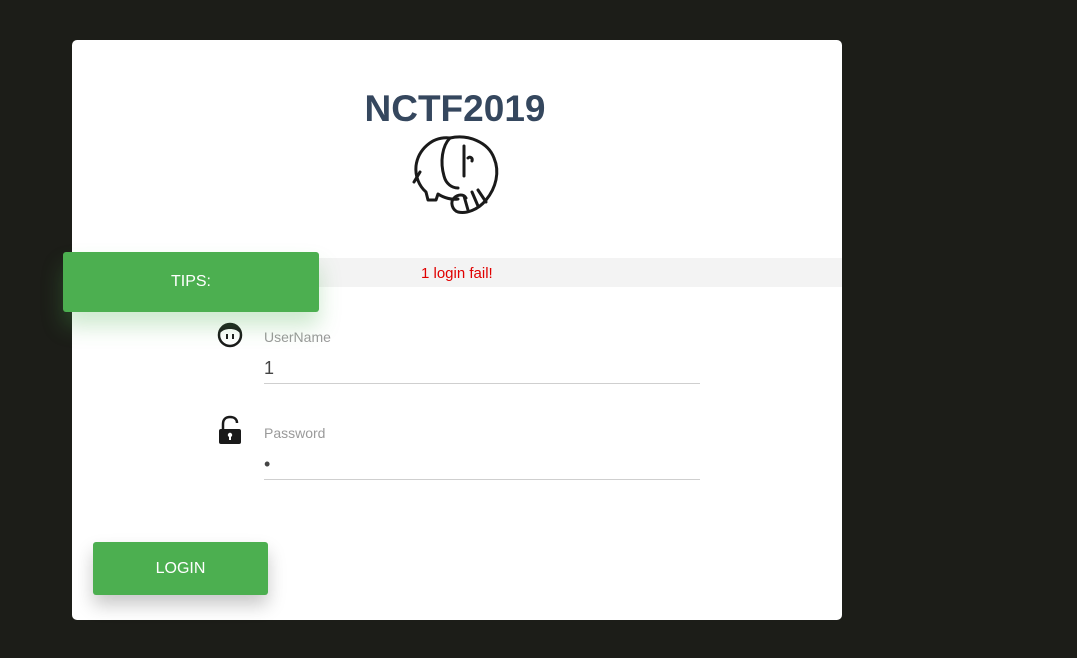  I want to click on elephant-icon, so click(455, 174).